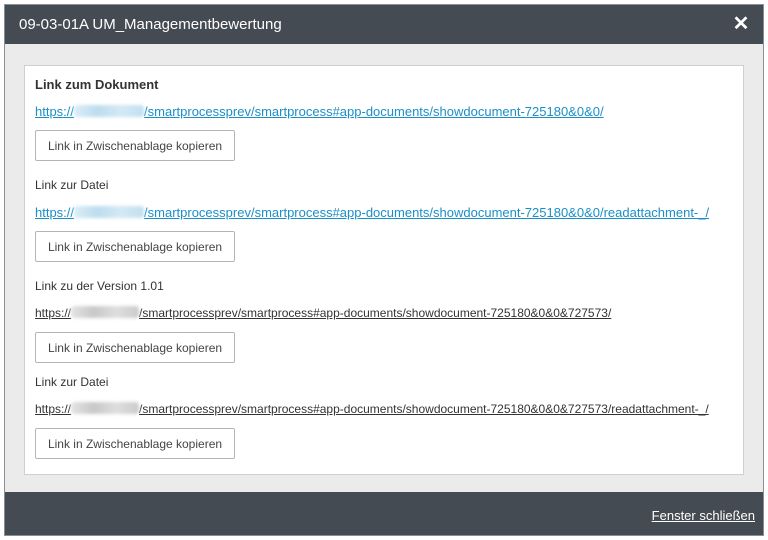 The height and width of the screenshot is (540, 768). I want to click on copy-document-link-button: Link in Zwischenablage kopieren, so click(135, 145).